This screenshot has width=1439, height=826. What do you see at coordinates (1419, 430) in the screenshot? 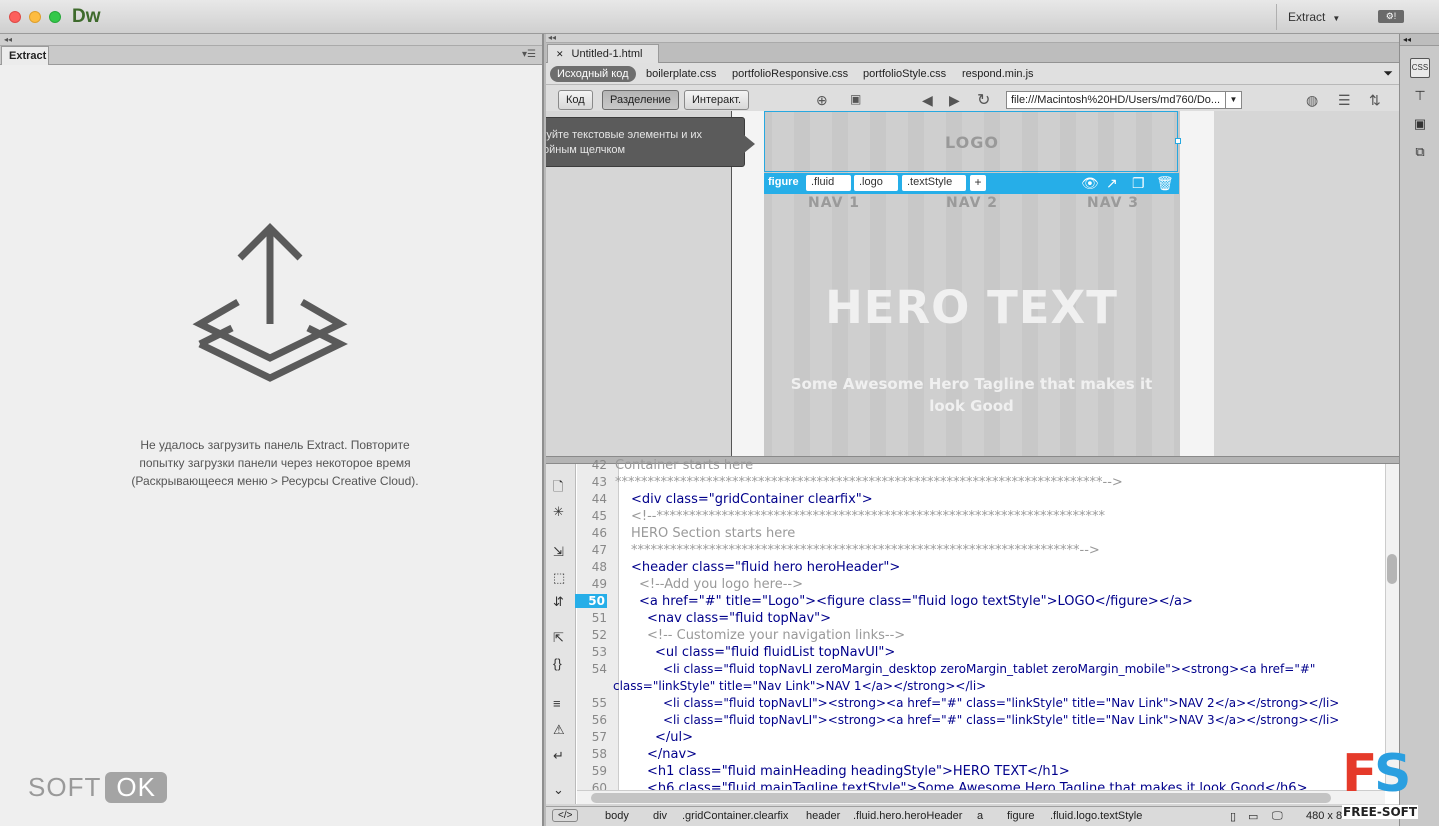
I see `right-panel-dock: ◂◂ CSS ⊤ ▣ ⧉` at bounding box center [1419, 430].